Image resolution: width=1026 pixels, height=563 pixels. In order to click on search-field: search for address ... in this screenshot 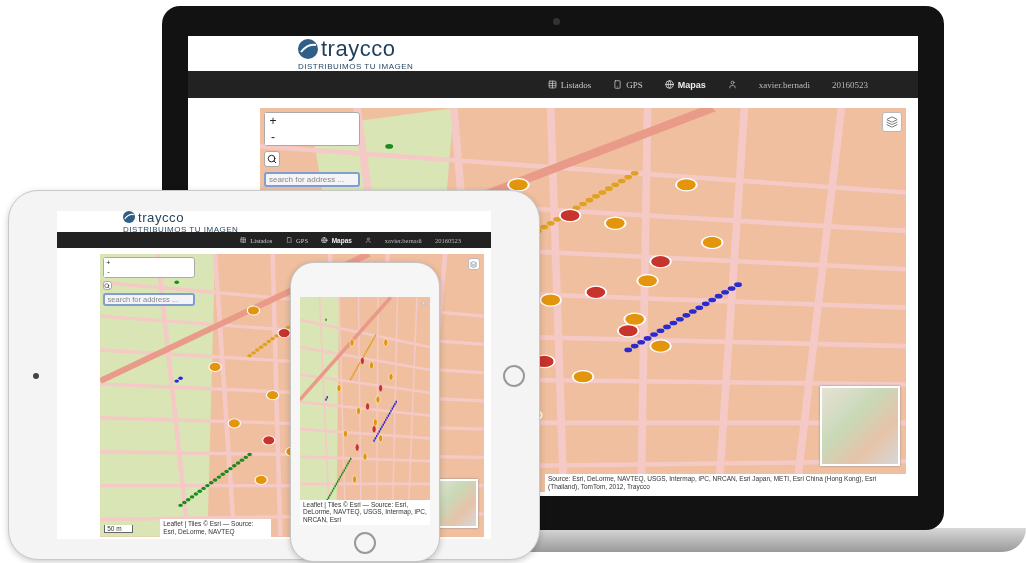, I will do `click(312, 179)`.